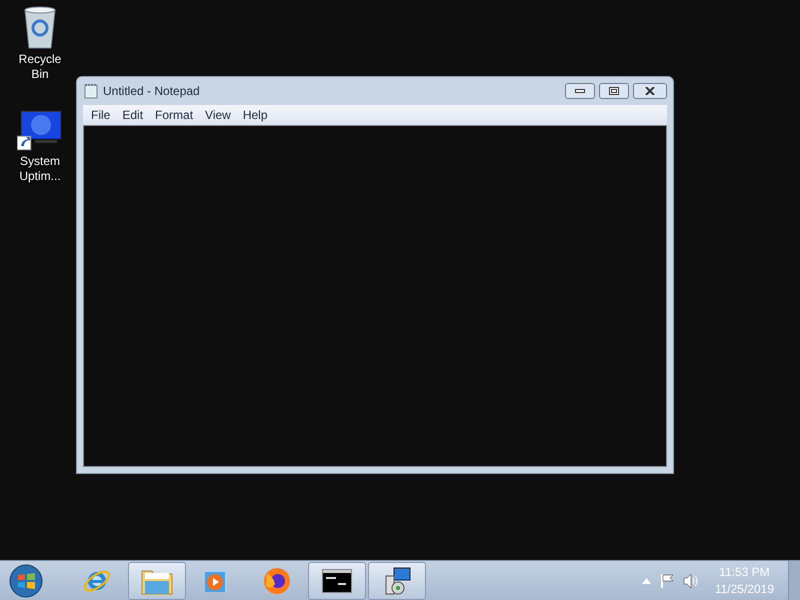 Image resolution: width=800 pixels, height=600 pixels. I want to click on minimize-icon, so click(580, 91).